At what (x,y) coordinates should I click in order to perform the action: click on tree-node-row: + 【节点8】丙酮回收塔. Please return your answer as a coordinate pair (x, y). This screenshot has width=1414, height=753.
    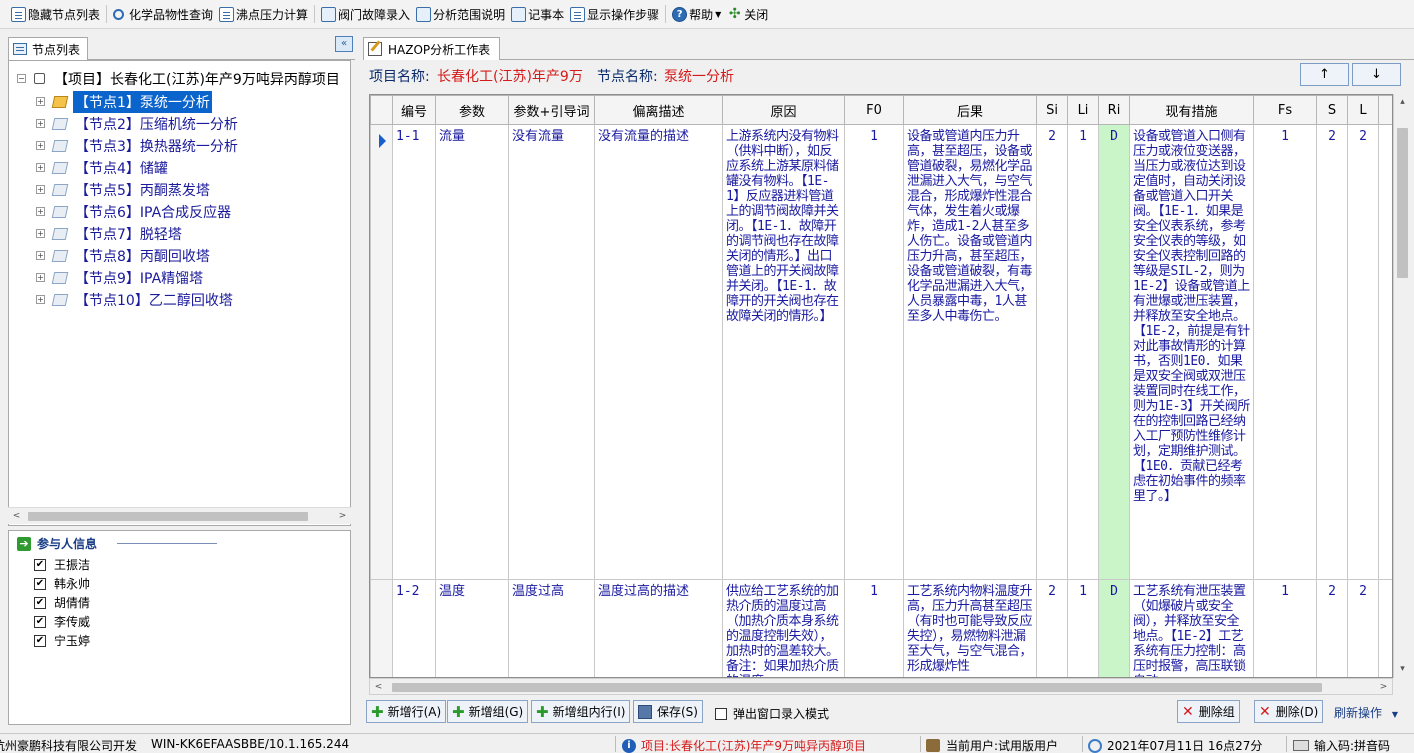
    Looking at the image, I should click on (124, 255).